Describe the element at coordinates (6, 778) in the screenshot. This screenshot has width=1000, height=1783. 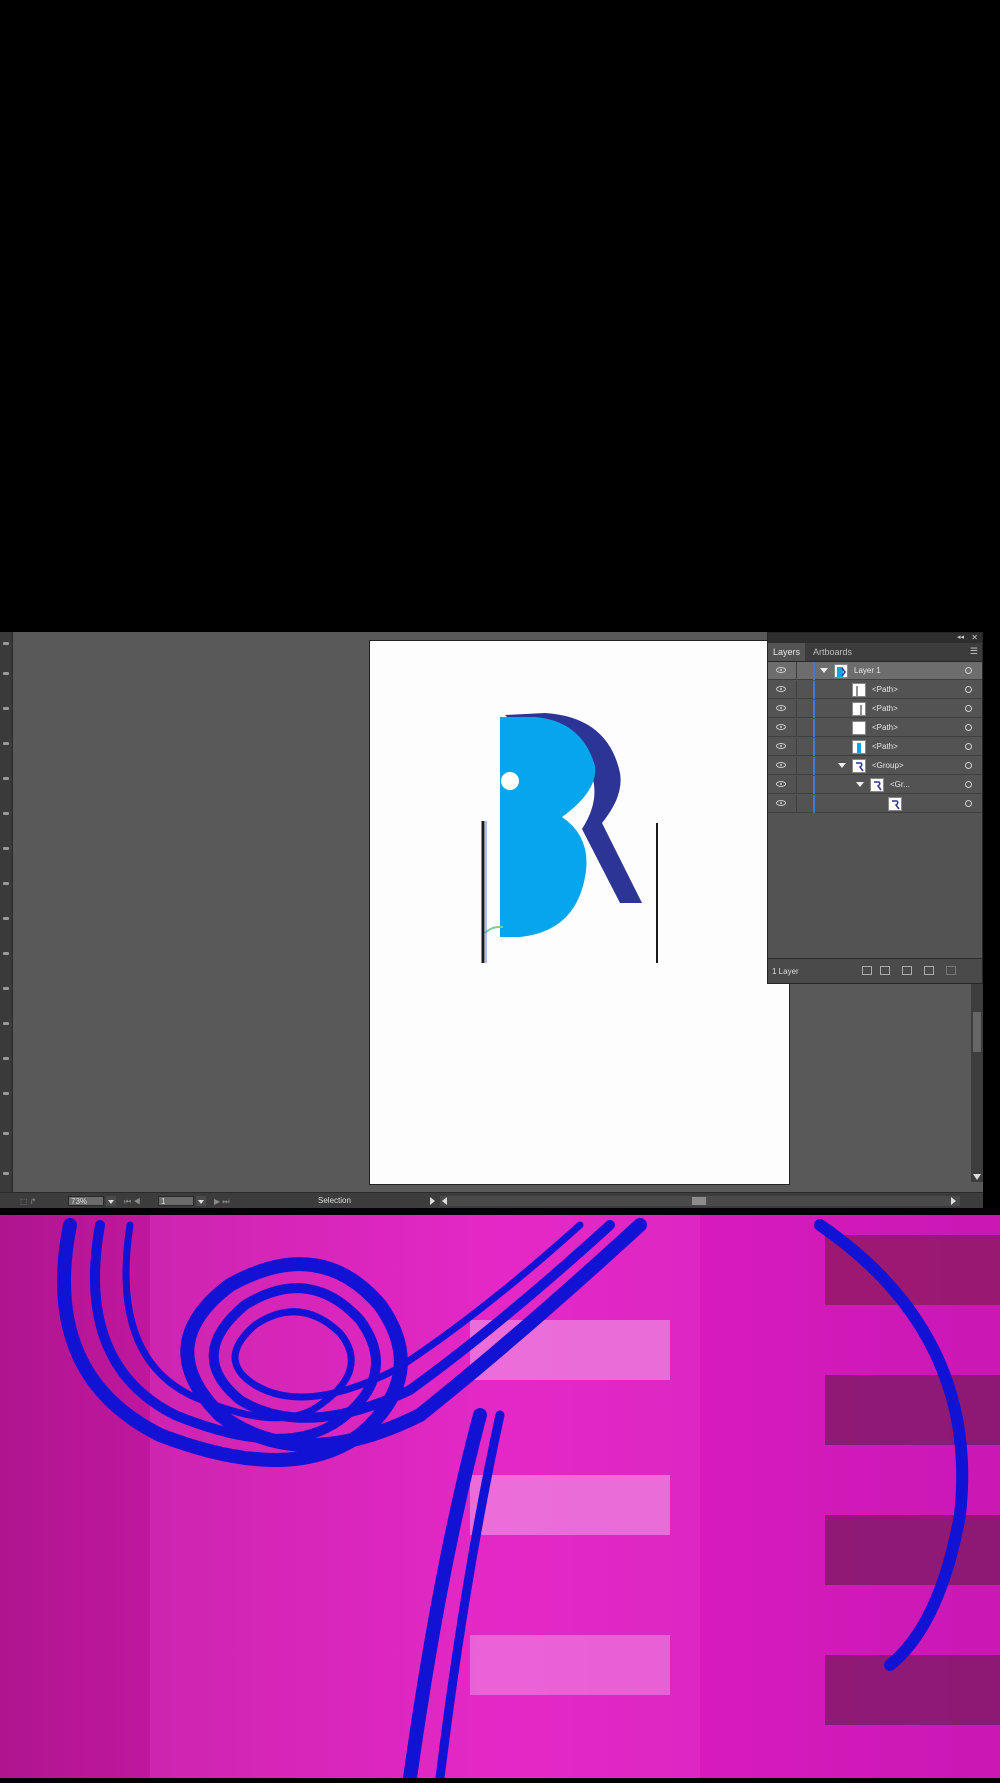
I see `line-tool-icon` at that location.